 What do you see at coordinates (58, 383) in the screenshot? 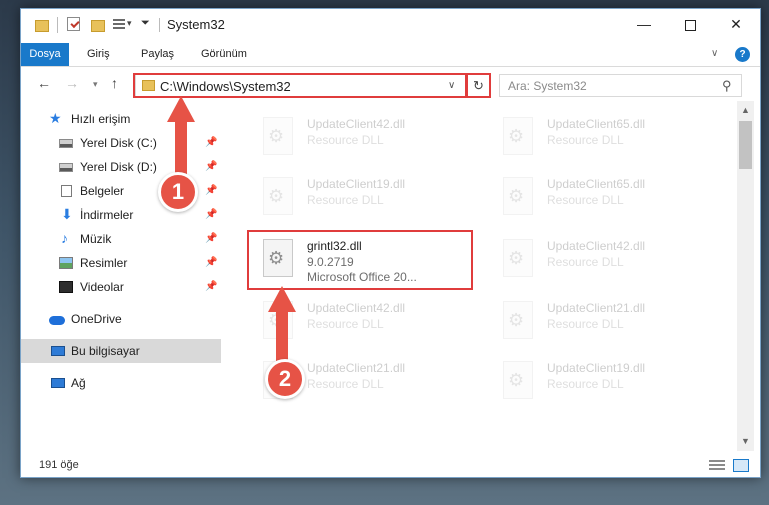
I see `network-icon` at bounding box center [58, 383].